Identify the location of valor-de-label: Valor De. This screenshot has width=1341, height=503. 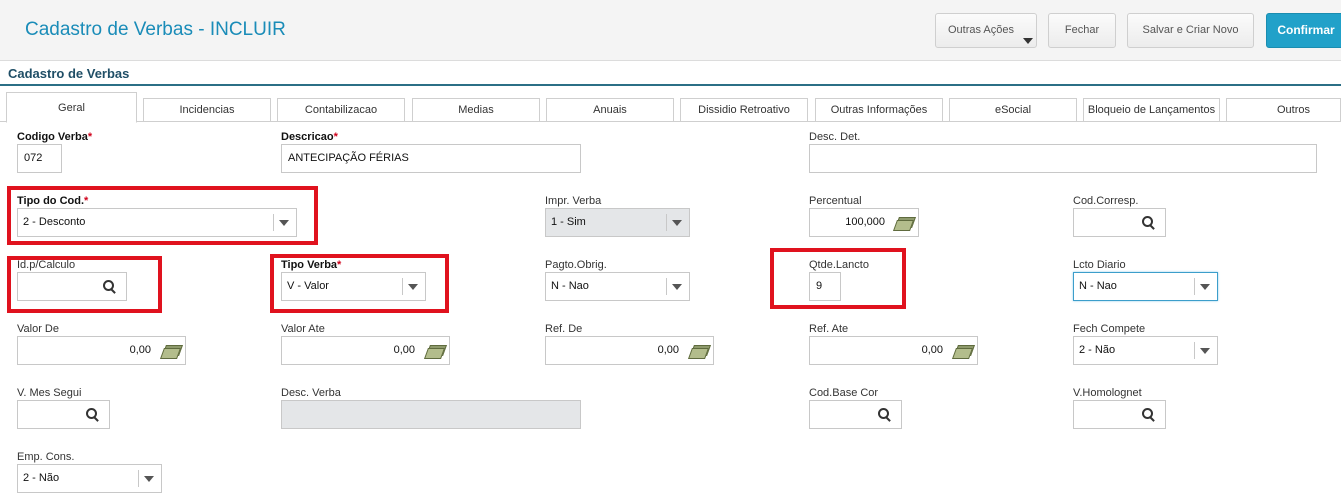
(38, 329).